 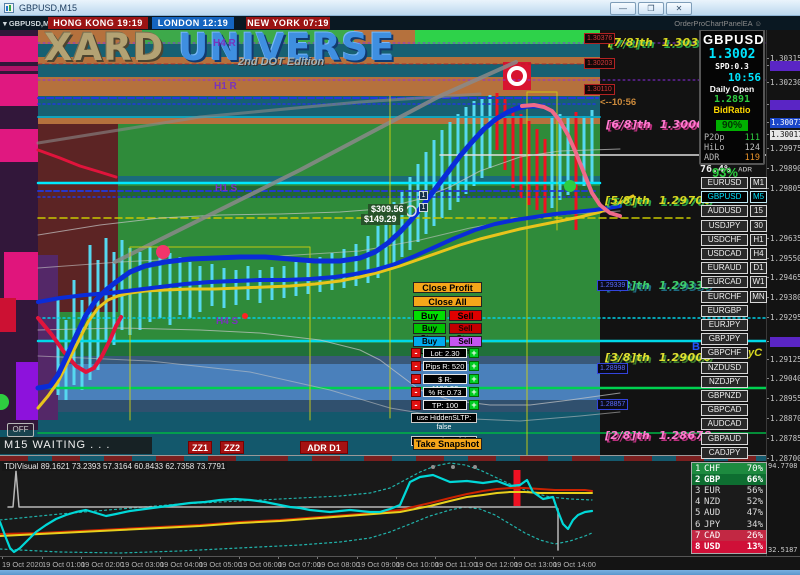 I want to click on watchlist-timeframe-button: D1, so click(x=758, y=268).